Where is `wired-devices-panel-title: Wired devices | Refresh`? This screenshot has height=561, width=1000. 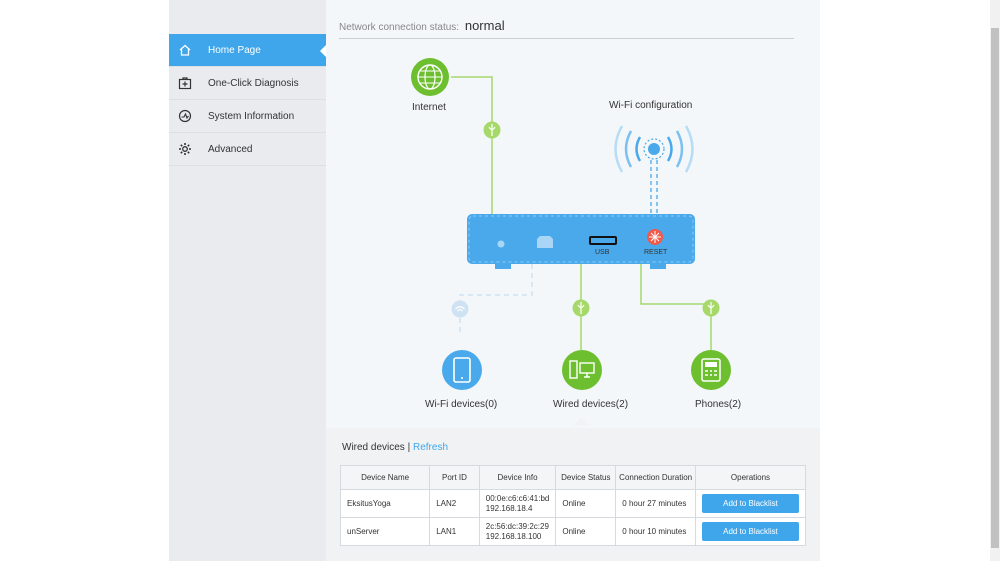
wired-devices-panel-title: Wired devices | Refresh is located at coordinates (395, 447).